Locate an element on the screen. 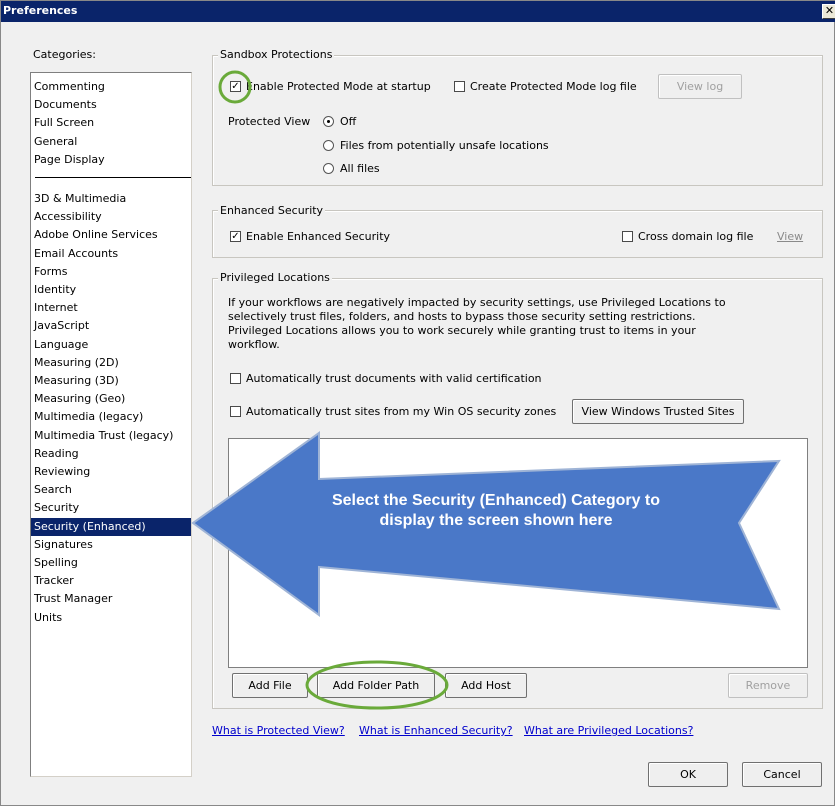 This screenshot has width=835, height=806. checkbox-highlight-circle is located at coordinates (235, 87).